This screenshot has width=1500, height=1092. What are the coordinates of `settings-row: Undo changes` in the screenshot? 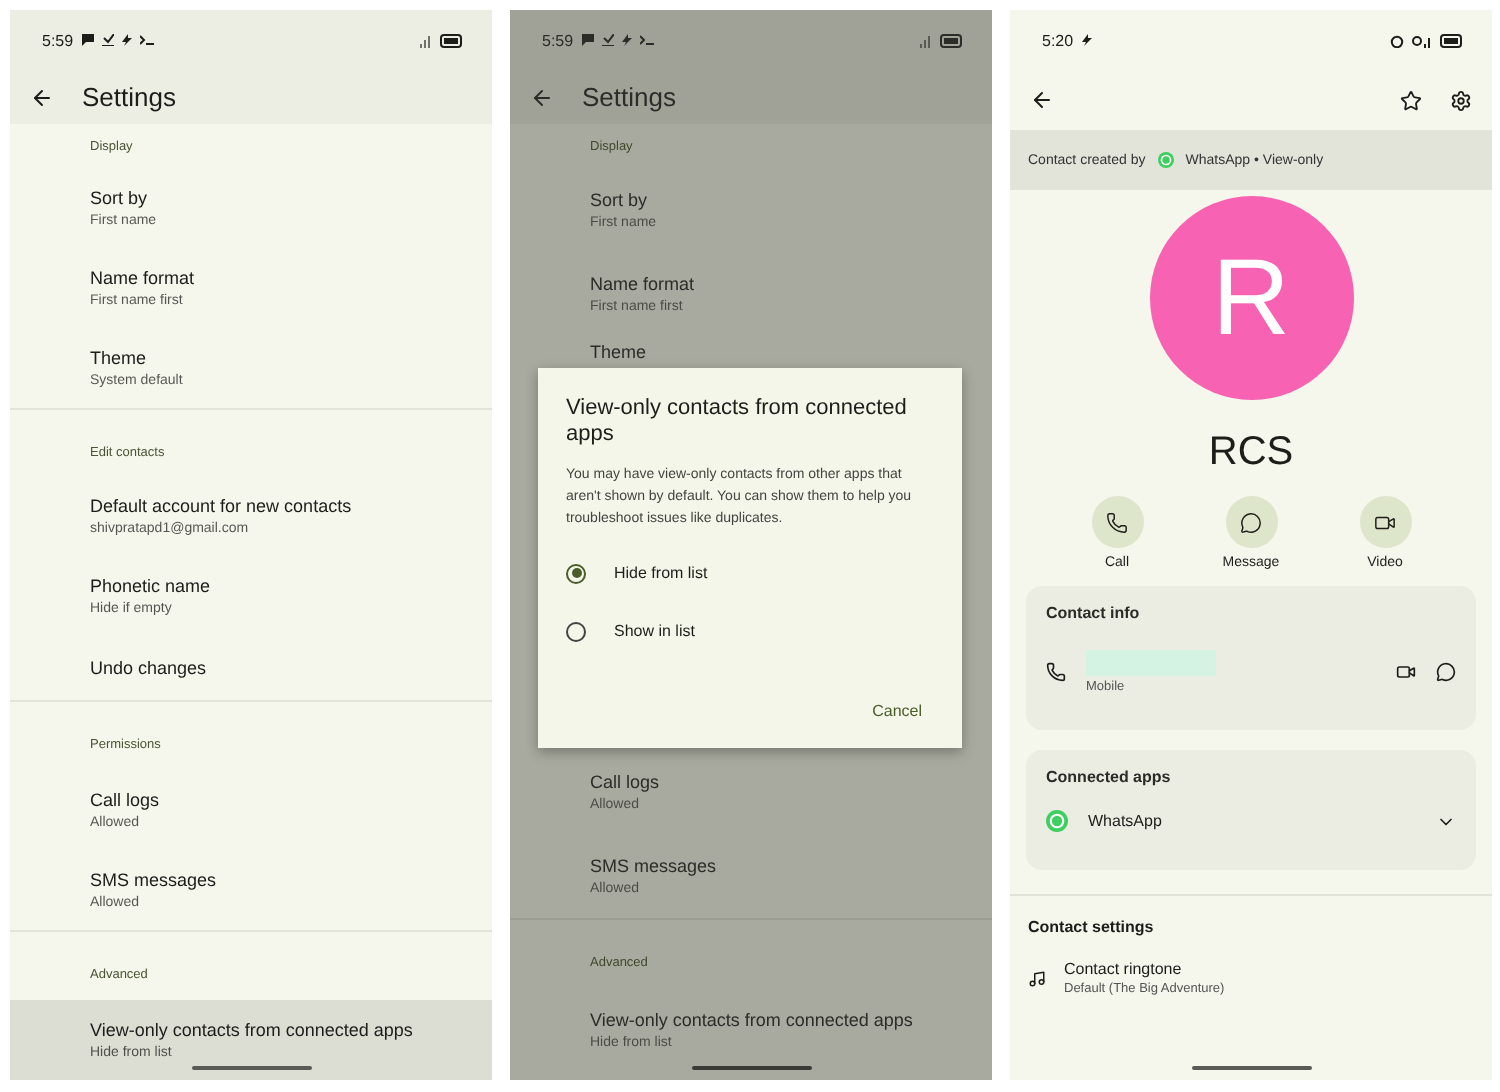 It's located at (251, 668).